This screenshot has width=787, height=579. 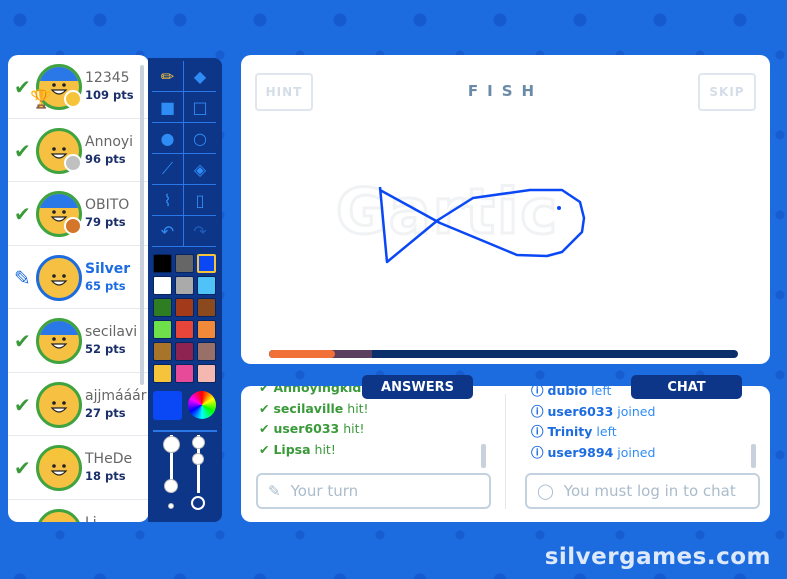 I want to click on opacity-handle, so click(x=198, y=459).